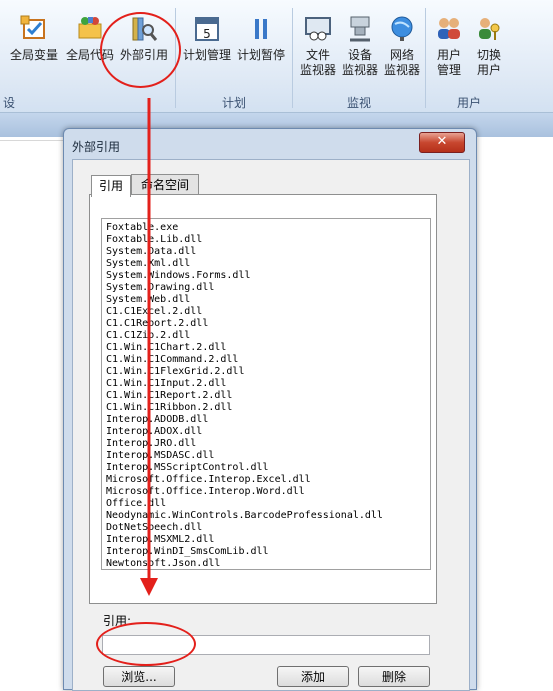 This screenshot has width=553, height=691. I want to click on annotation-arrow, so click(149, 347).